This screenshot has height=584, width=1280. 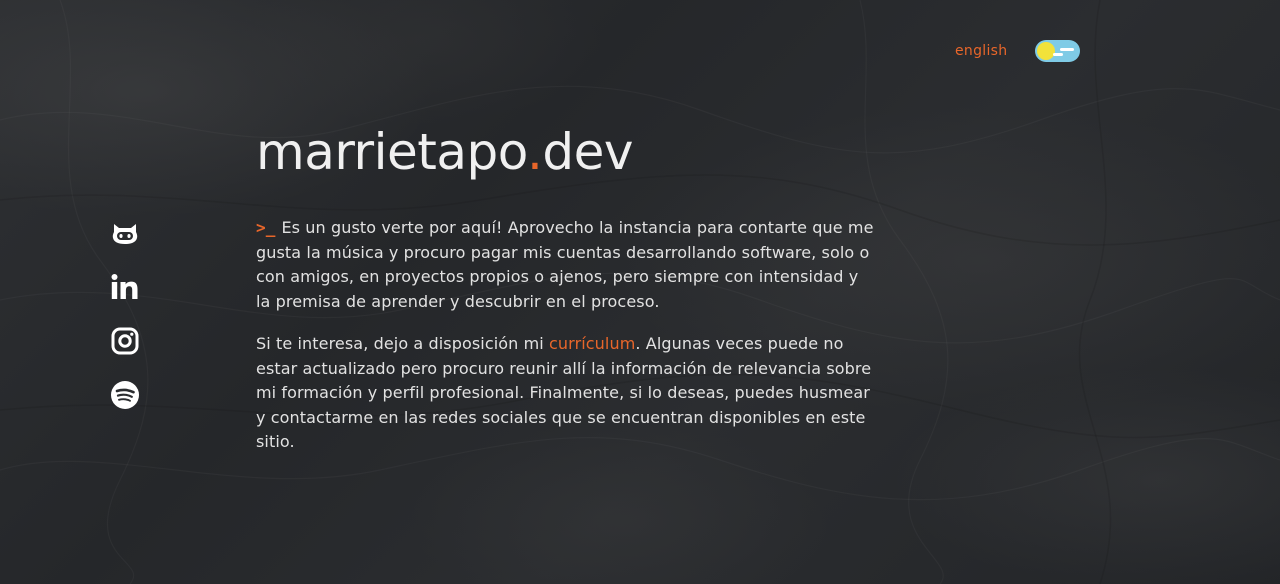 What do you see at coordinates (266, 227) in the screenshot?
I see `terminal-prompt-icon: >_` at bounding box center [266, 227].